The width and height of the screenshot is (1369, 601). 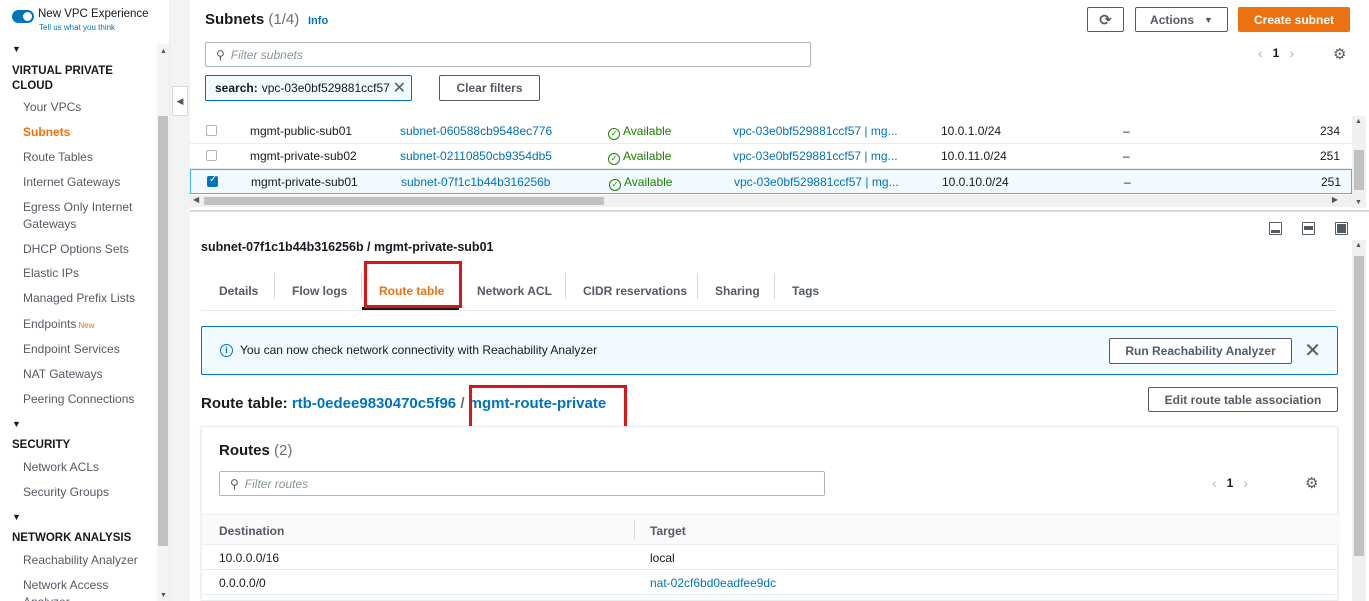 What do you see at coordinates (89, 349) in the screenshot?
I see `sidebar-item-endpoint-services: Endpoint Services` at bounding box center [89, 349].